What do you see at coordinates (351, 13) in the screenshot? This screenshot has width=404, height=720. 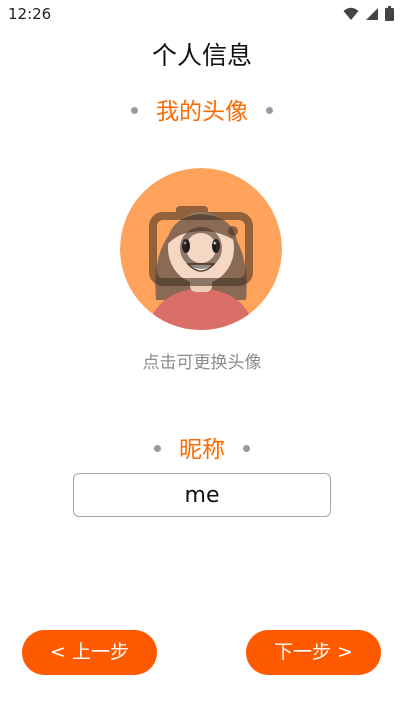 I see `wifi-icon` at bounding box center [351, 13].